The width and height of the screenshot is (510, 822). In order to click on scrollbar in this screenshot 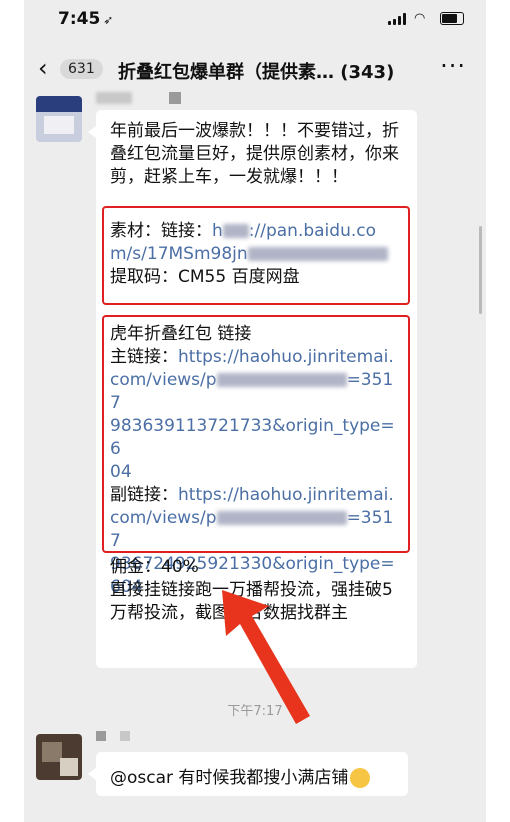, I will do `click(480, 270)`.